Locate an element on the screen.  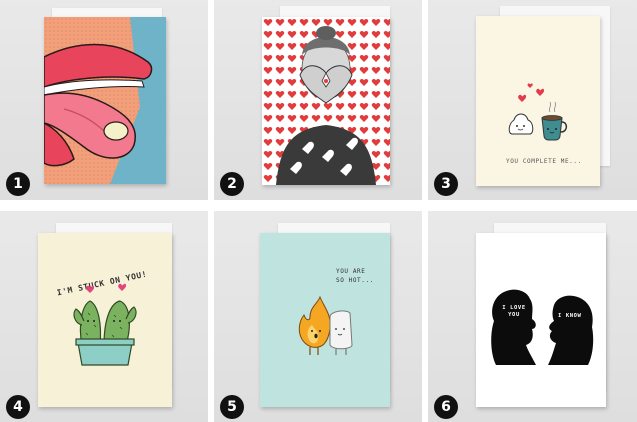
card-stuck-on-you: I'M STUCK ON YOU! is located at coordinates (105, 320).